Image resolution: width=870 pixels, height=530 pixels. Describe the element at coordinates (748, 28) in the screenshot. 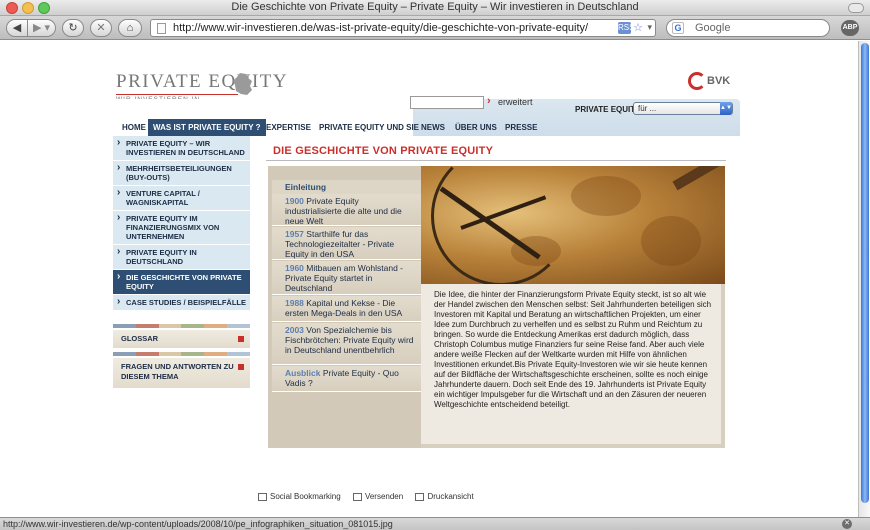

I see `search-input: G Google` at that location.